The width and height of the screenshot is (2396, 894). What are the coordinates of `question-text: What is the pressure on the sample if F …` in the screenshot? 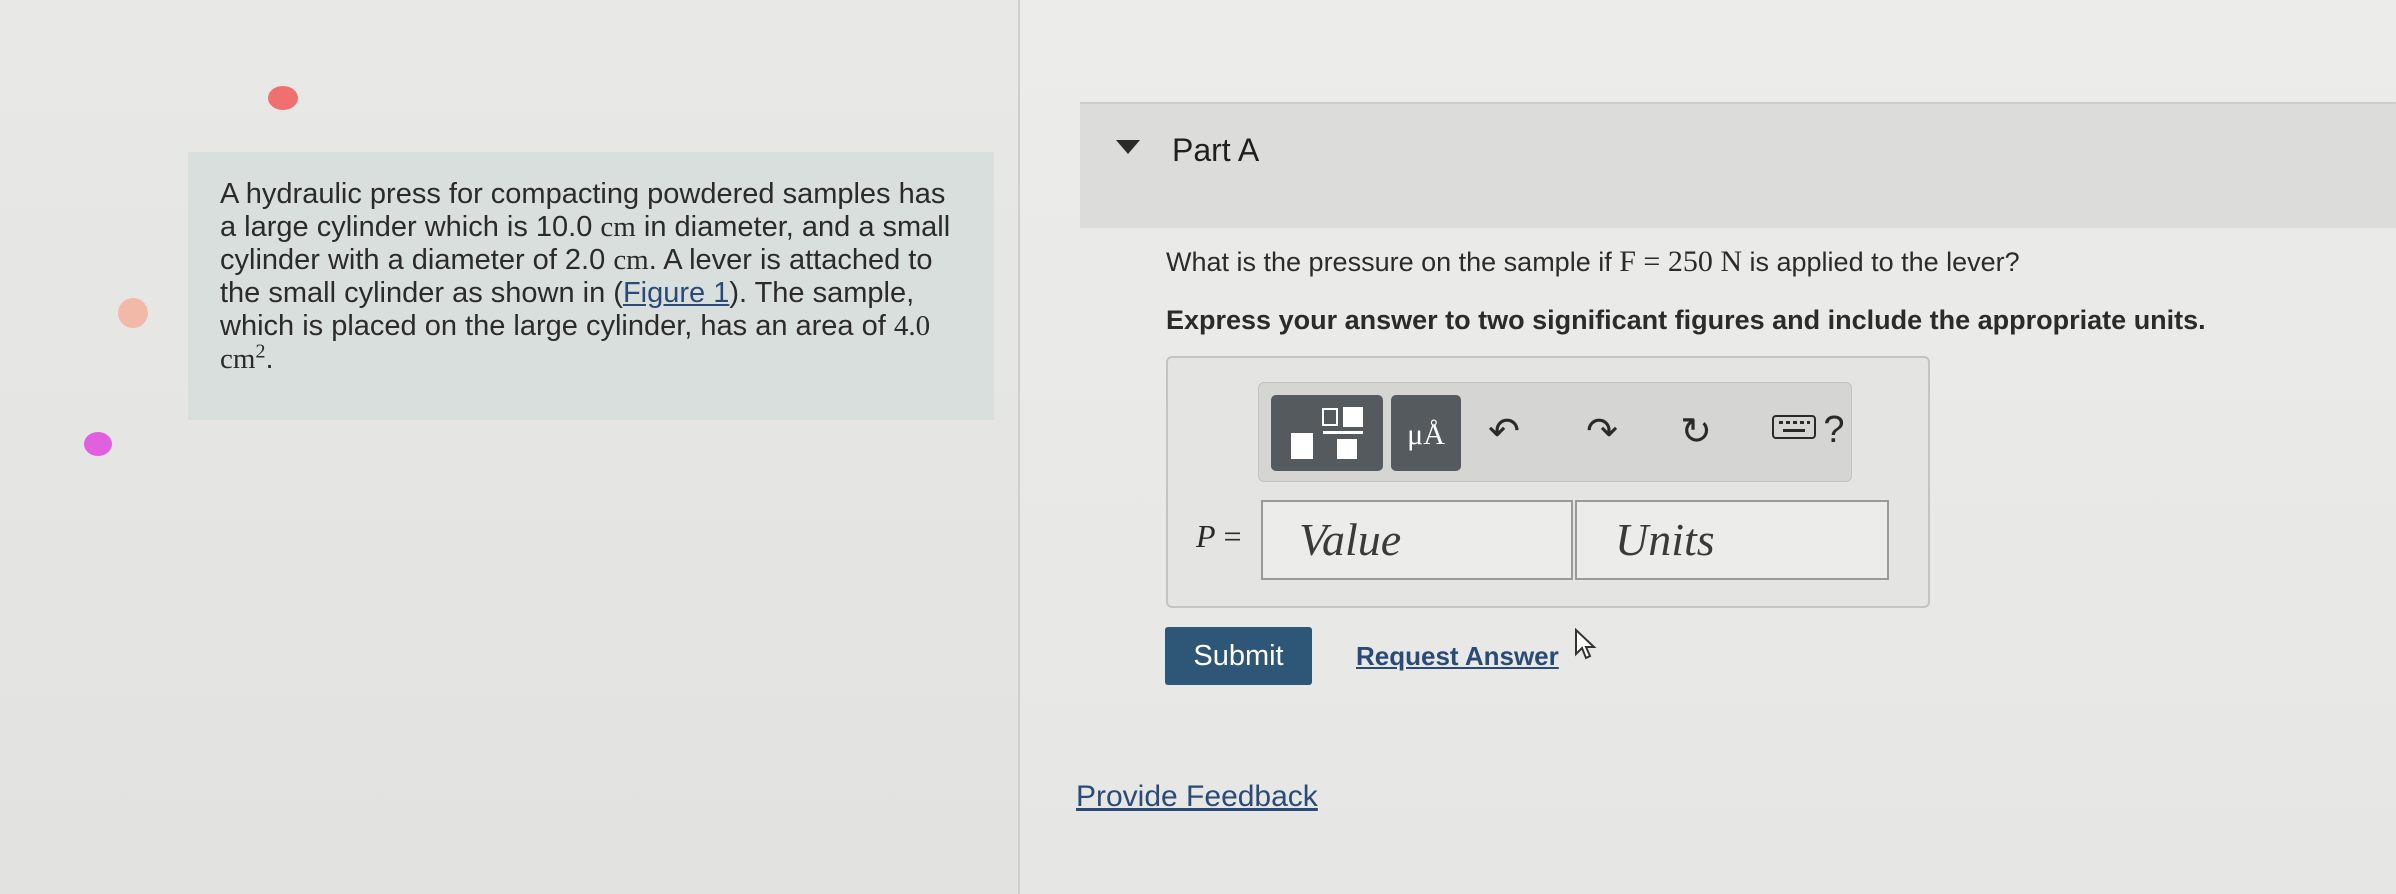 It's located at (1593, 261).